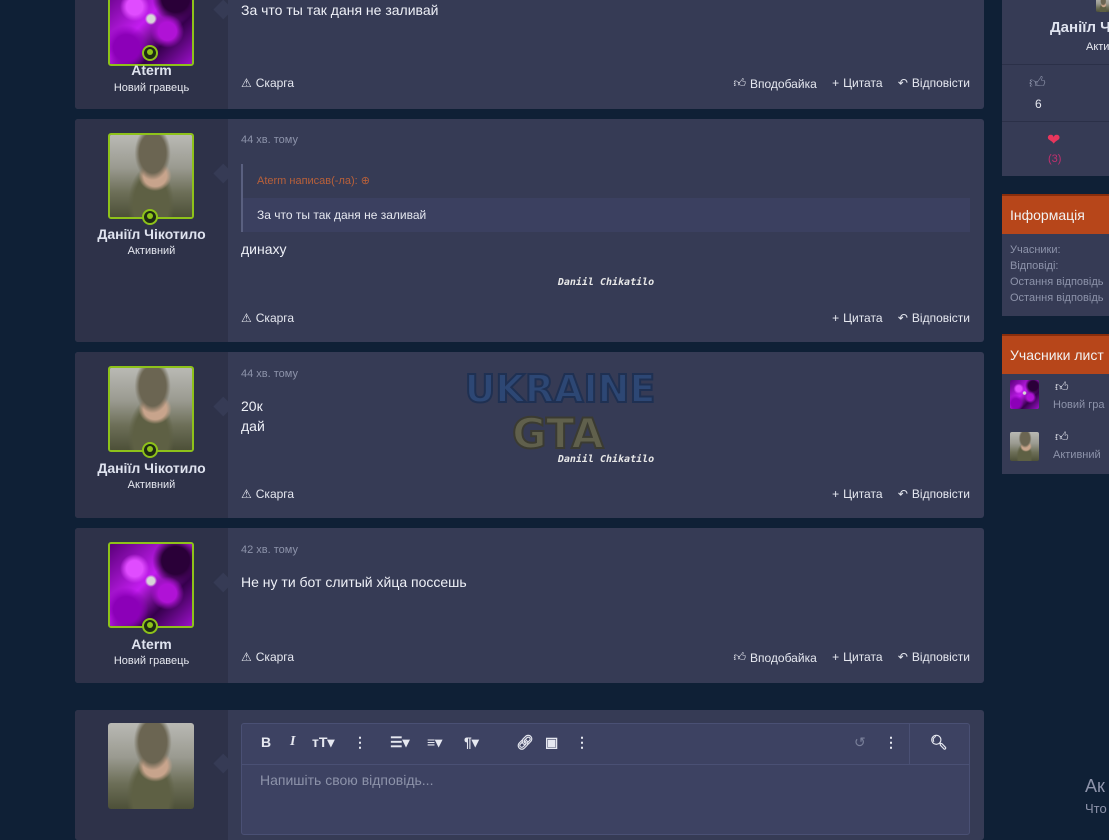 The width and height of the screenshot is (1109, 840). Describe the element at coordinates (1055, 404) in the screenshot. I see `sidebar-participants: Учасники лист 👍︎ Новий гра 👍︎ Активний` at that location.